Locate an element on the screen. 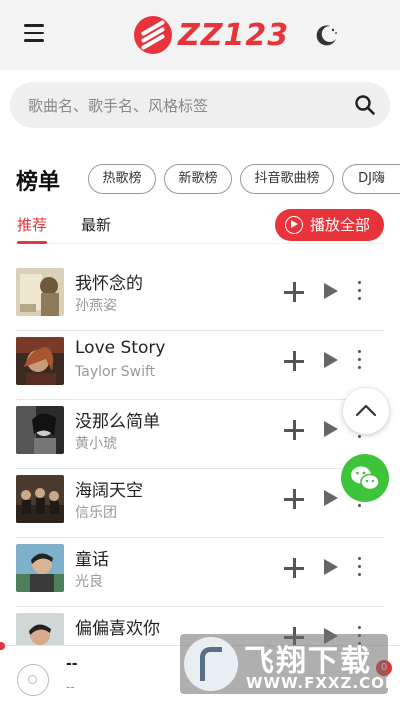  song-artist: 孙燕姿 is located at coordinates (96, 306).